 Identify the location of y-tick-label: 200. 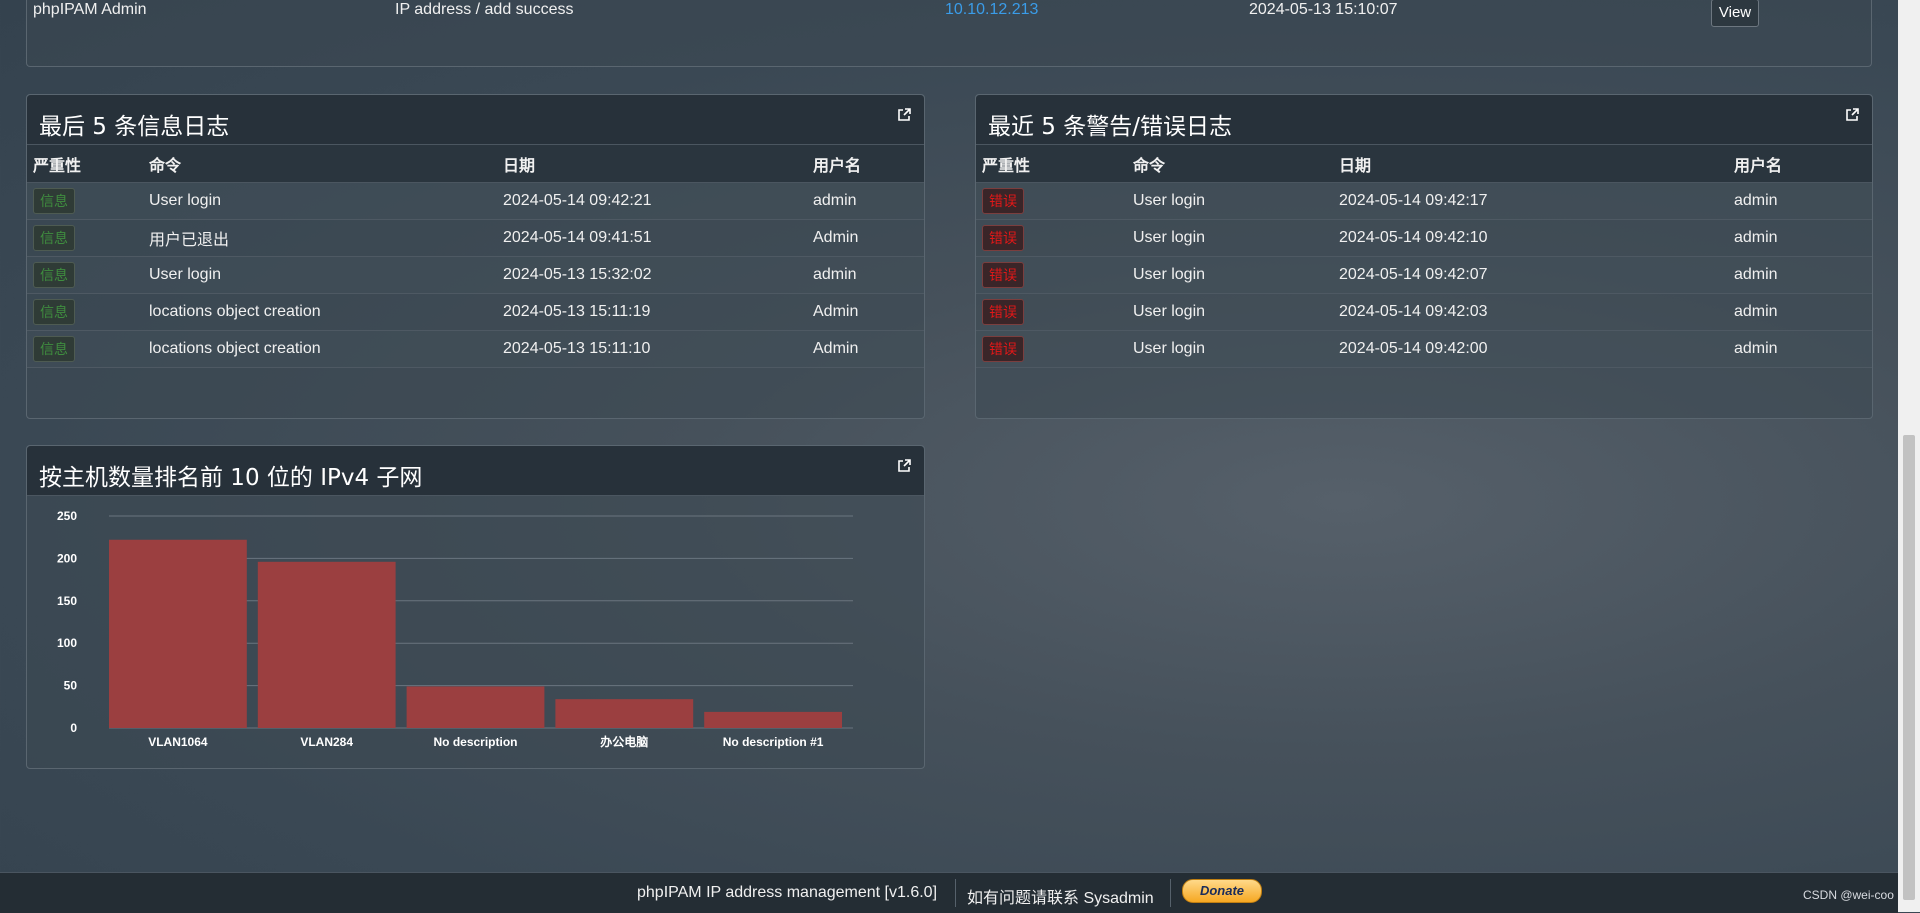
(67, 558).